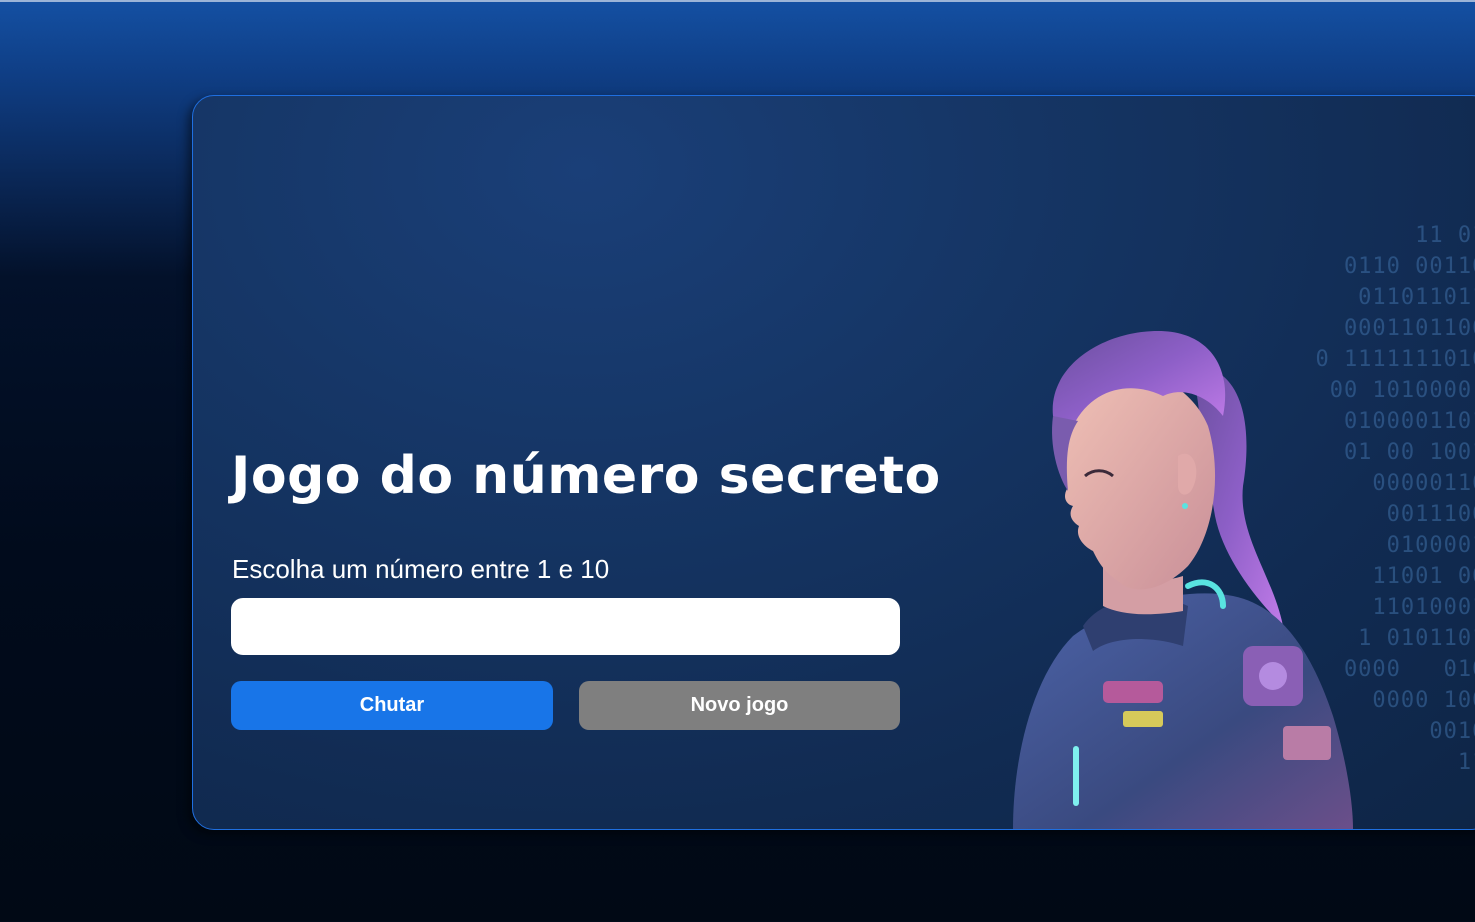 The image size is (1475, 922). I want to click on guess-button: Chutar, so click(392, 705).